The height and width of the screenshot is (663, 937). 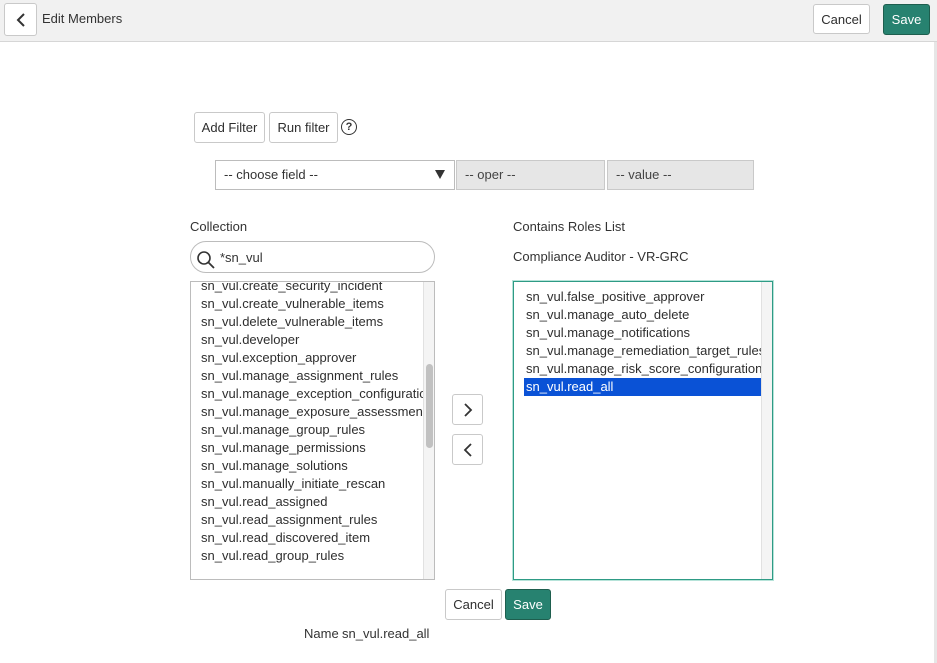 I want to click on add-role-button, so click(x=467, y=409).